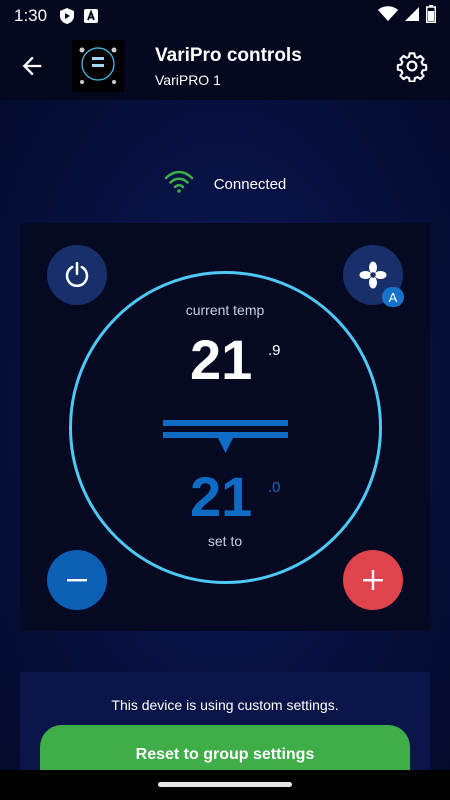 The width and height of the screenshot is (450, 800). Describe the element at coordinates (221, 496) in the screenshot. I see `setpoint-value: 21` at that location.